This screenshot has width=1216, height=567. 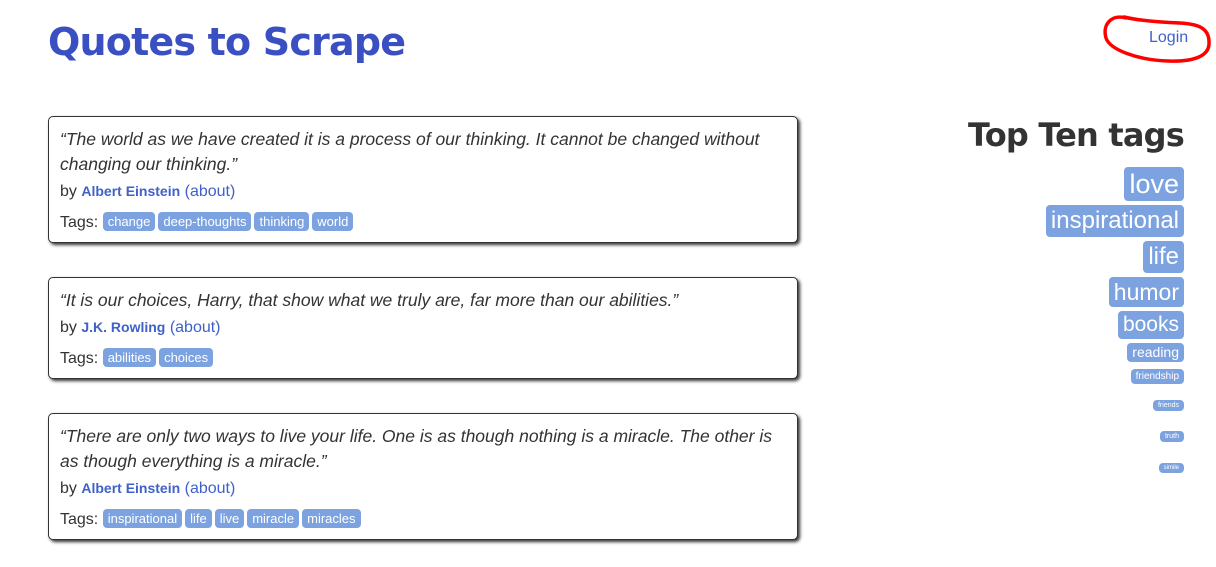 What do you see at coordinates (1171, 436) in the screenshot?
I see `top-tag-truth: truth` at bounding box center [1171, 436].